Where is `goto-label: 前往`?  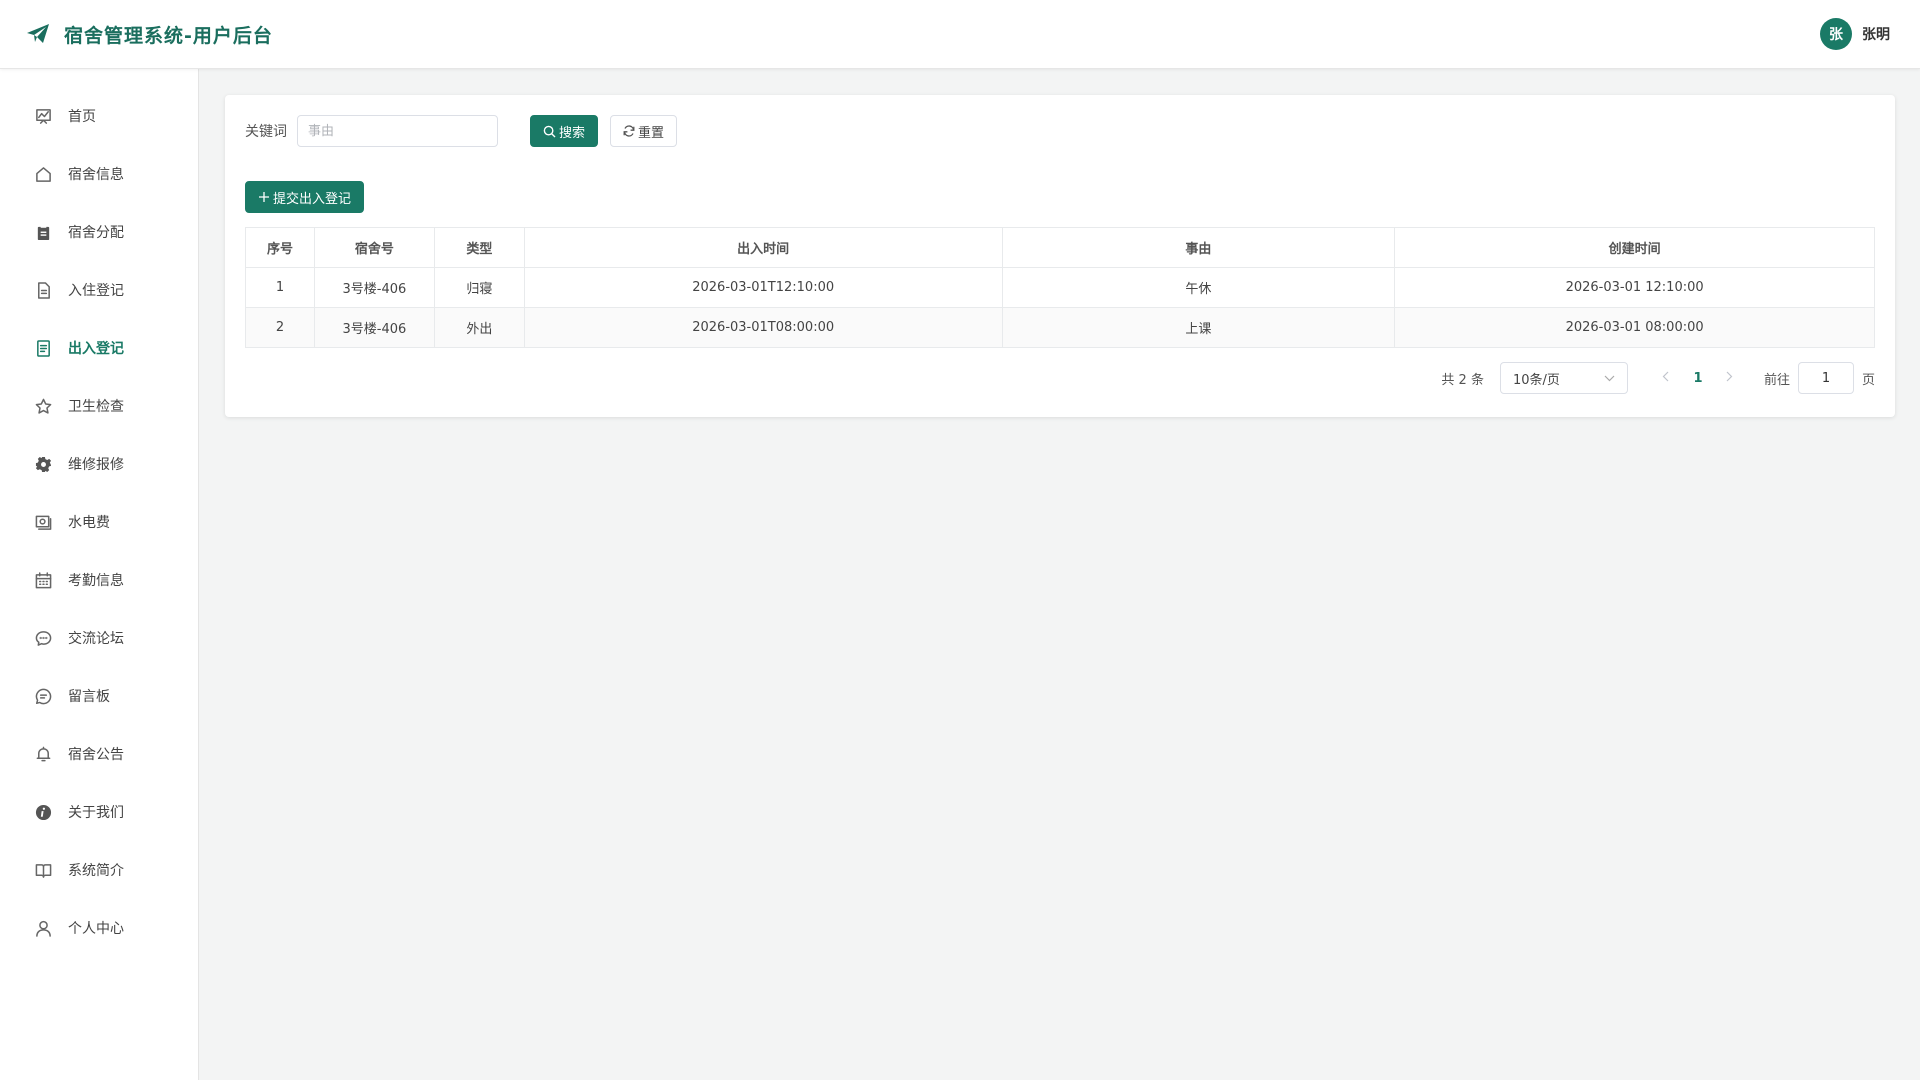
goto-label: 前往 is located at coordinates (1776, 380).